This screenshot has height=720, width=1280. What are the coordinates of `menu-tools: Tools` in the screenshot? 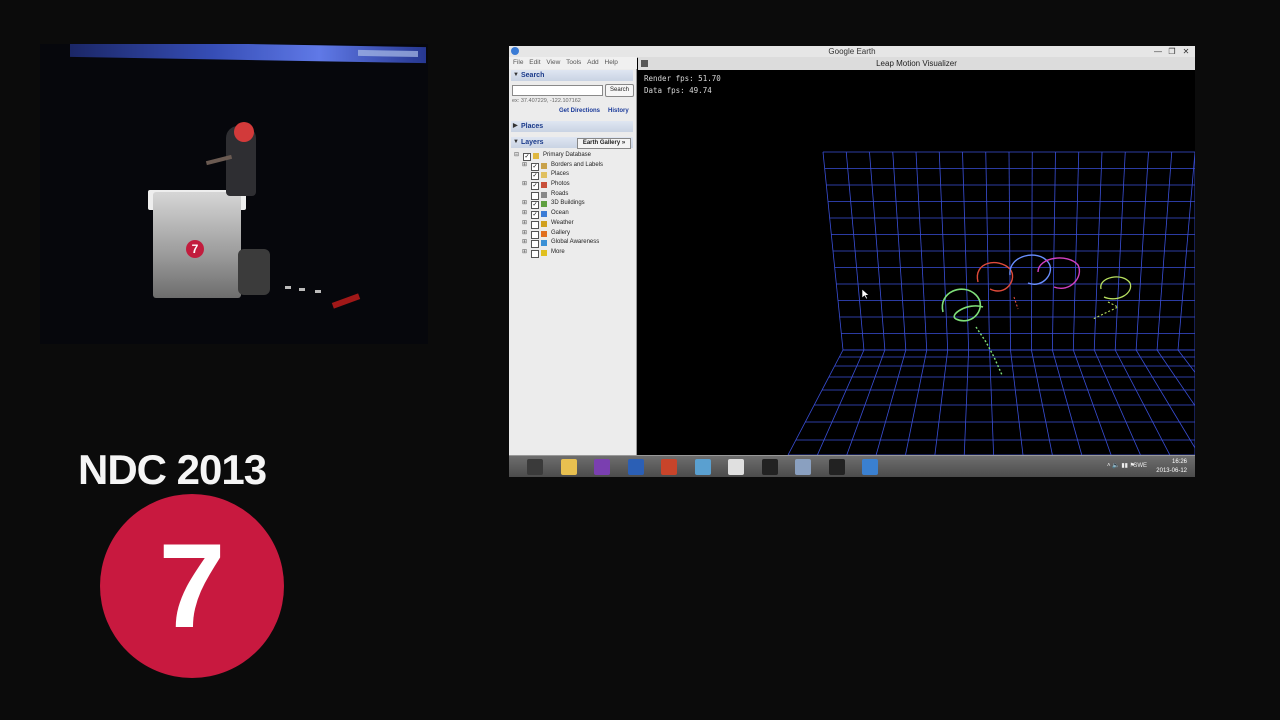 It's located at (573, 62).